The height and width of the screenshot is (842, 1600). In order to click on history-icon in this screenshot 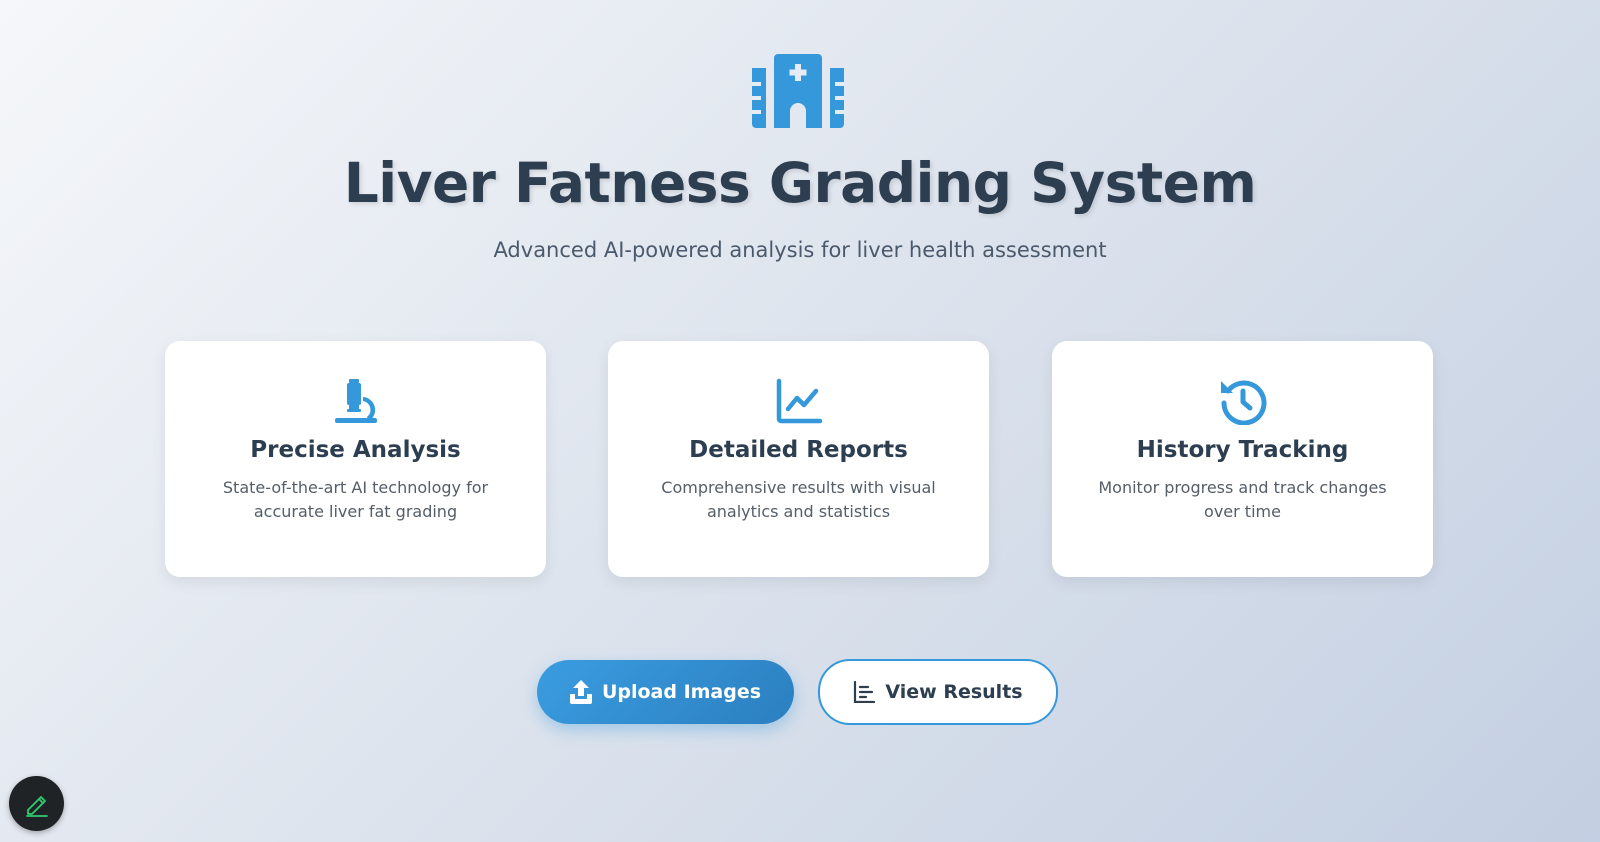, I will do `click(1243, 402)`.